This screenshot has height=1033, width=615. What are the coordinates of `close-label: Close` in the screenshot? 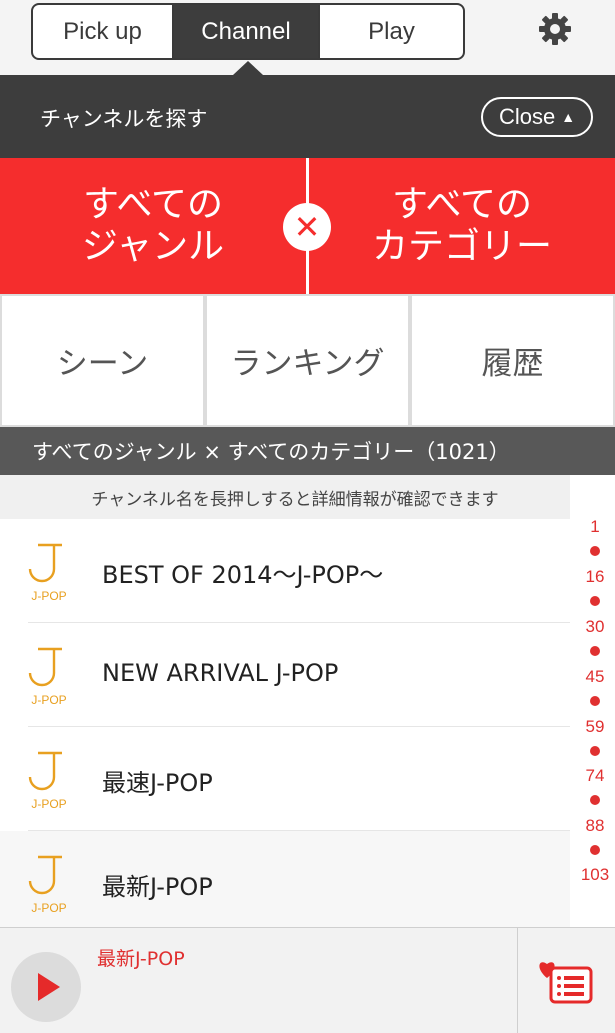 It's located at (527, 116).